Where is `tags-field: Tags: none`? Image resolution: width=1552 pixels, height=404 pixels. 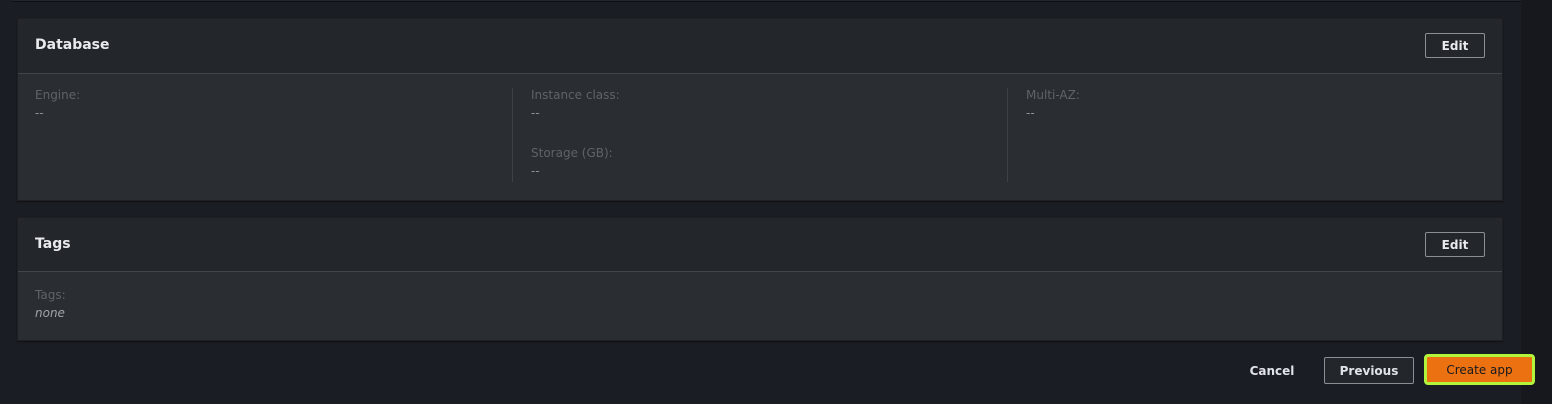
tags-field: Tags: none is located at coordinates (42, 317).